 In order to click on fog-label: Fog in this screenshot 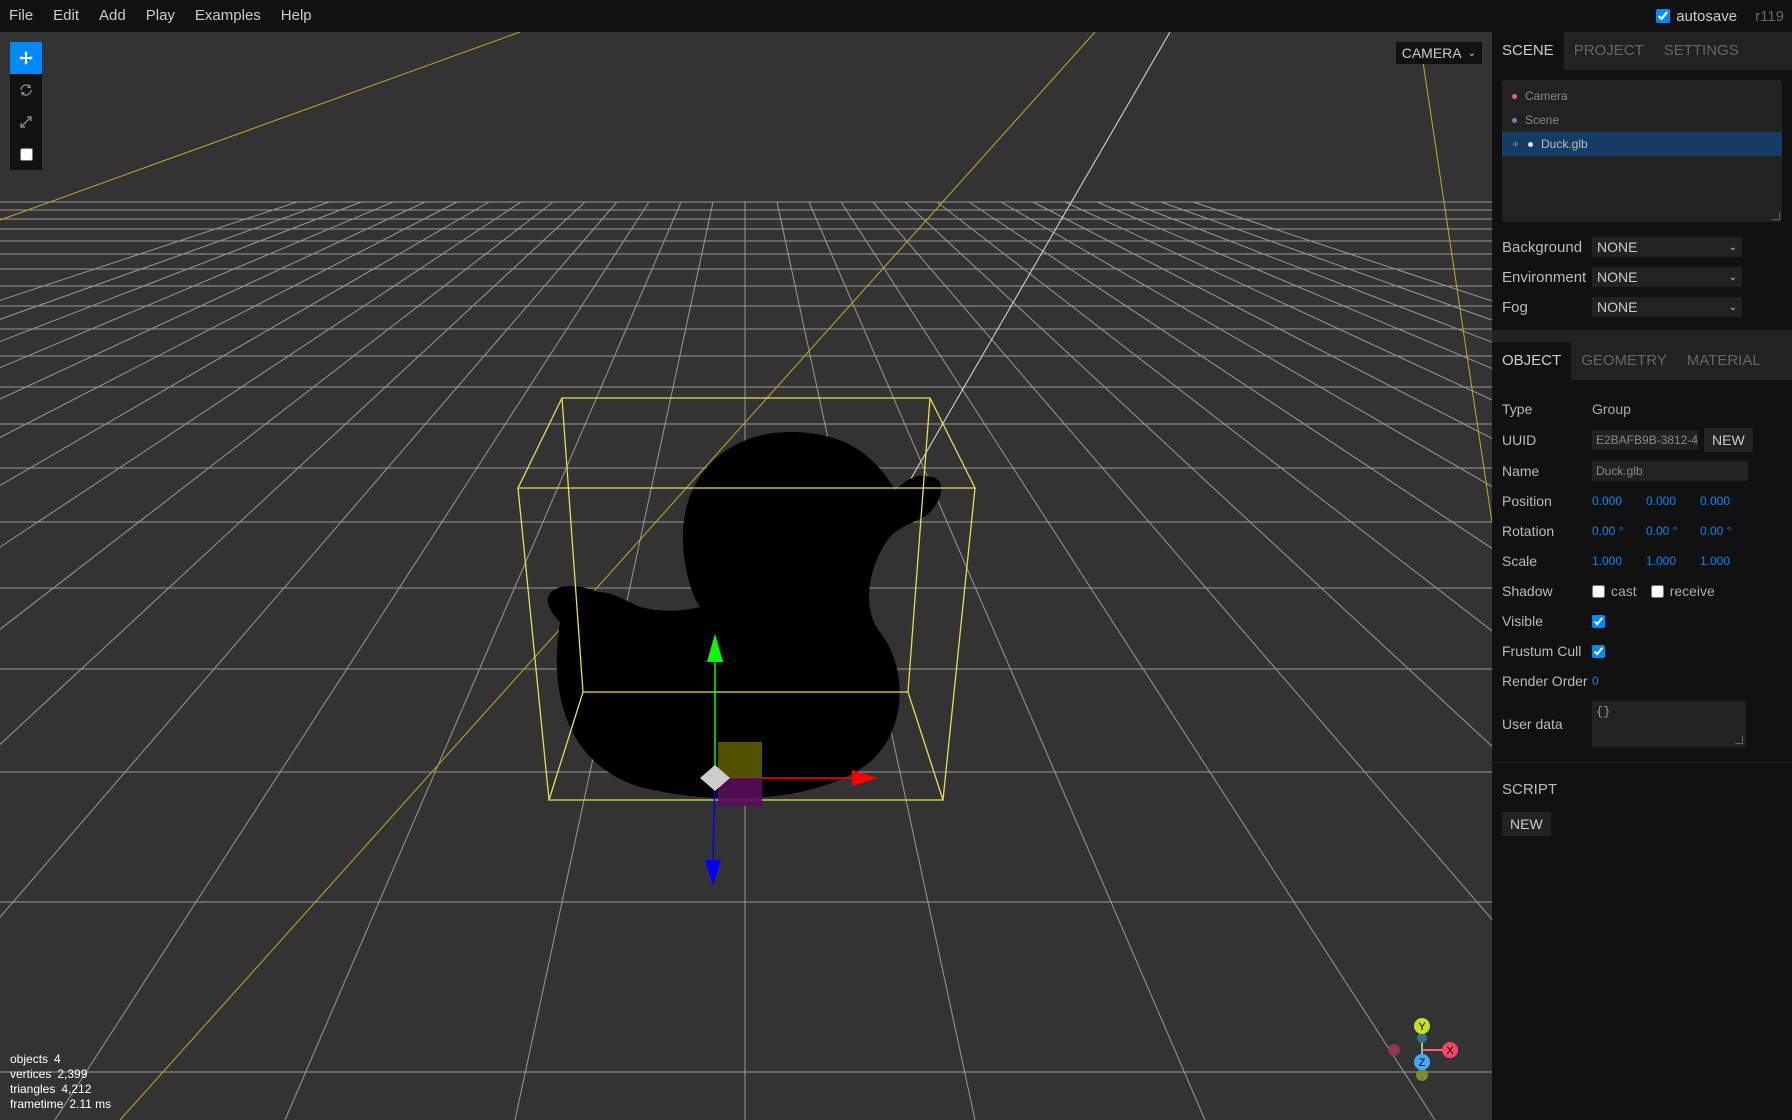, I will do `click(1515, 307)`.